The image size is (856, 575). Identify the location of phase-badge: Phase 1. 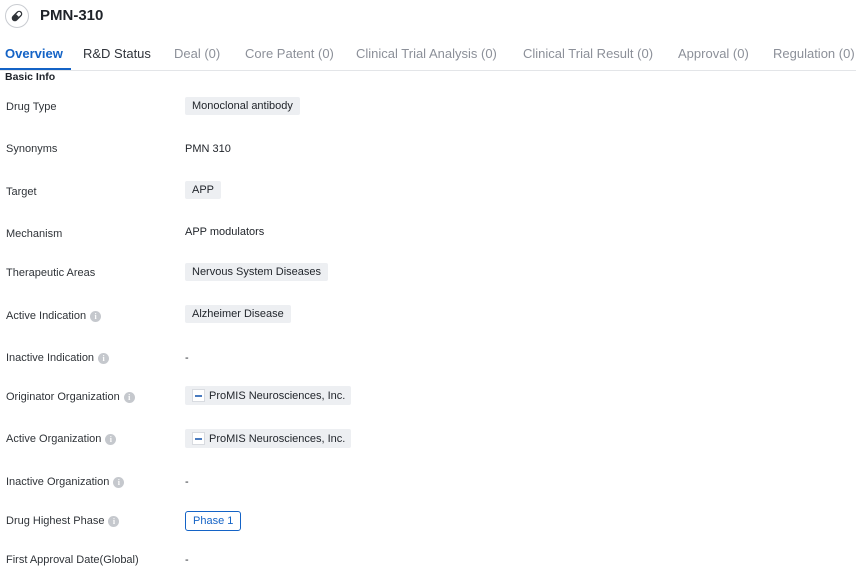
(213, 521).